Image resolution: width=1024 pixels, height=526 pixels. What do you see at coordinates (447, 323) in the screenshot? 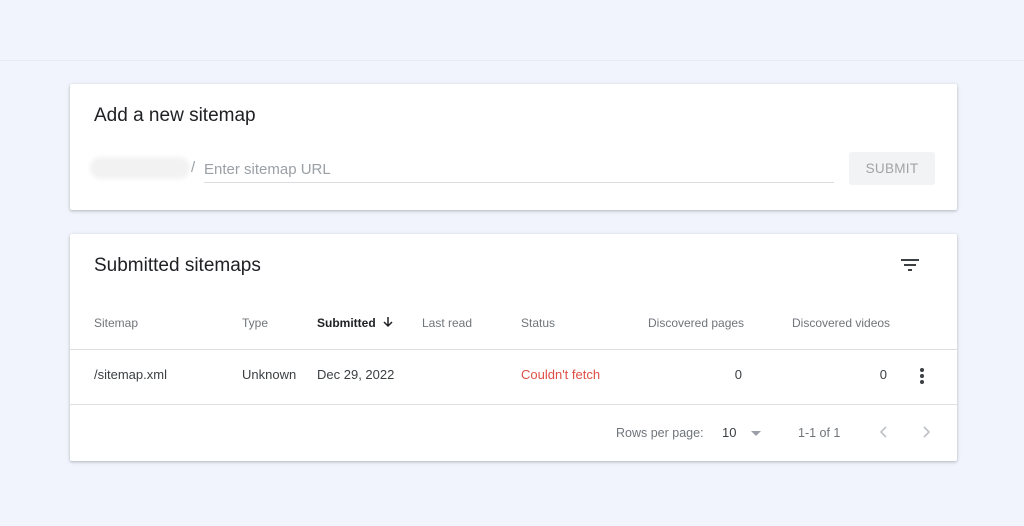
I see `column-last-read: Last read` at bounding box center [447, 323].